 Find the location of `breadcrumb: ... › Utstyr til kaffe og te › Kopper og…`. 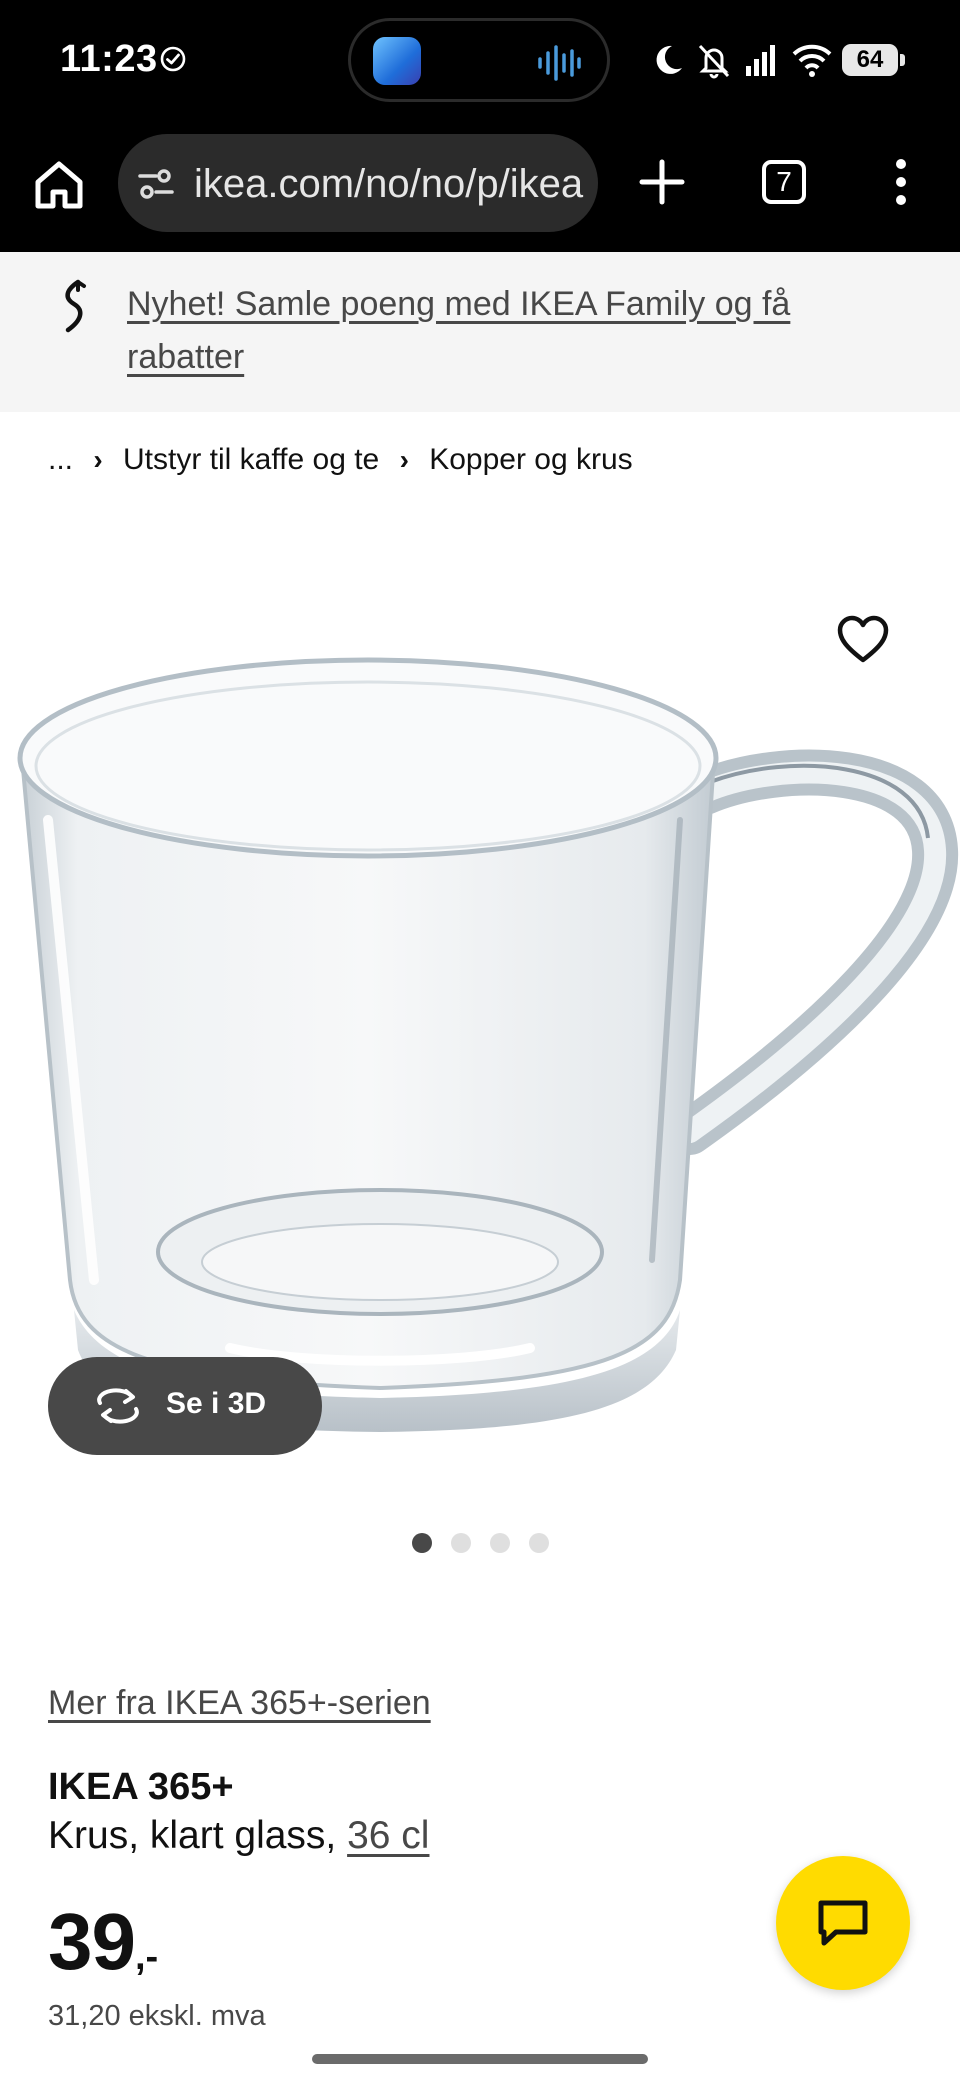

breadcrumb: ... › Utstyr til kaffe og te › Kopper og… is located at coordinates (340, 460).